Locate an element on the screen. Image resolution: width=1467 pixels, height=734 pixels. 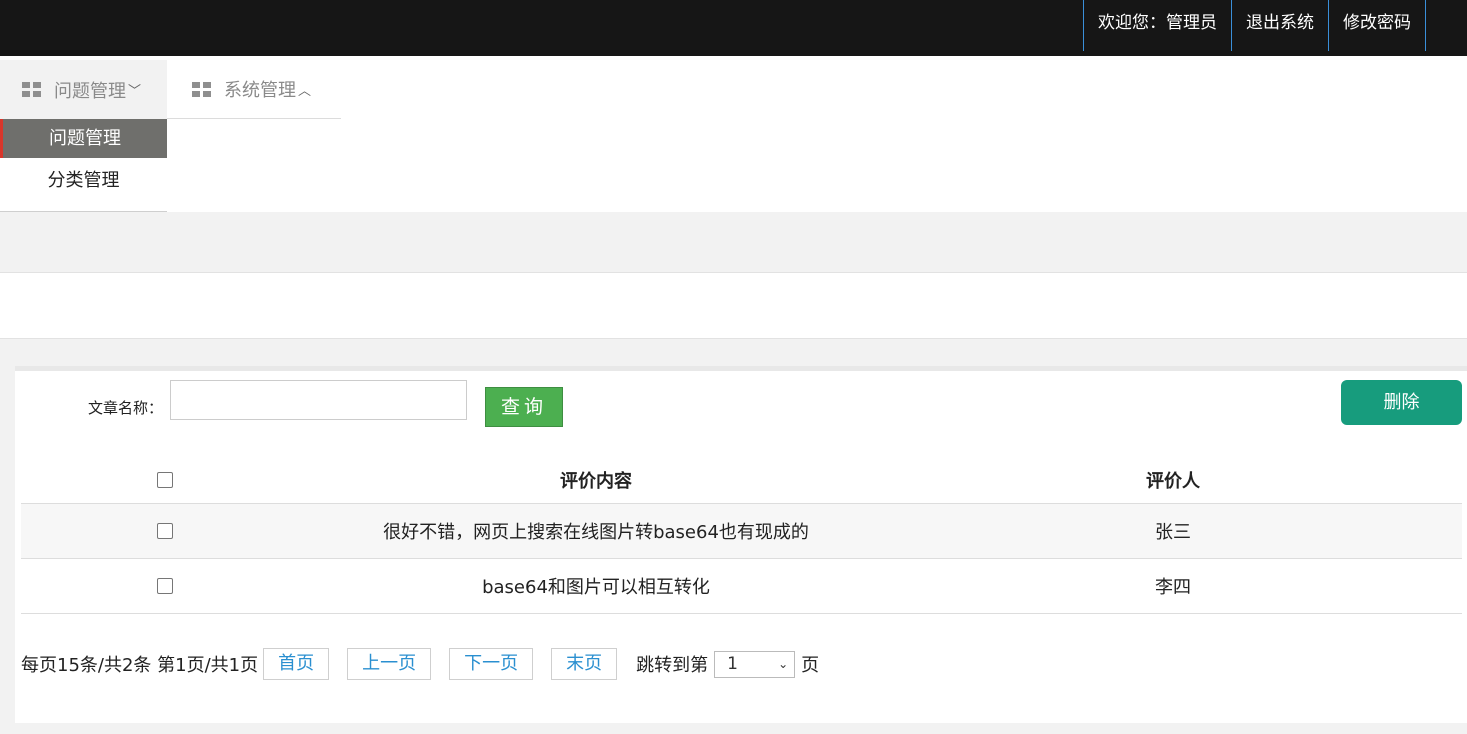
top-bar: 欢迎您：管理员 退出系统 修改密码 is located at coordinates (733, 28).